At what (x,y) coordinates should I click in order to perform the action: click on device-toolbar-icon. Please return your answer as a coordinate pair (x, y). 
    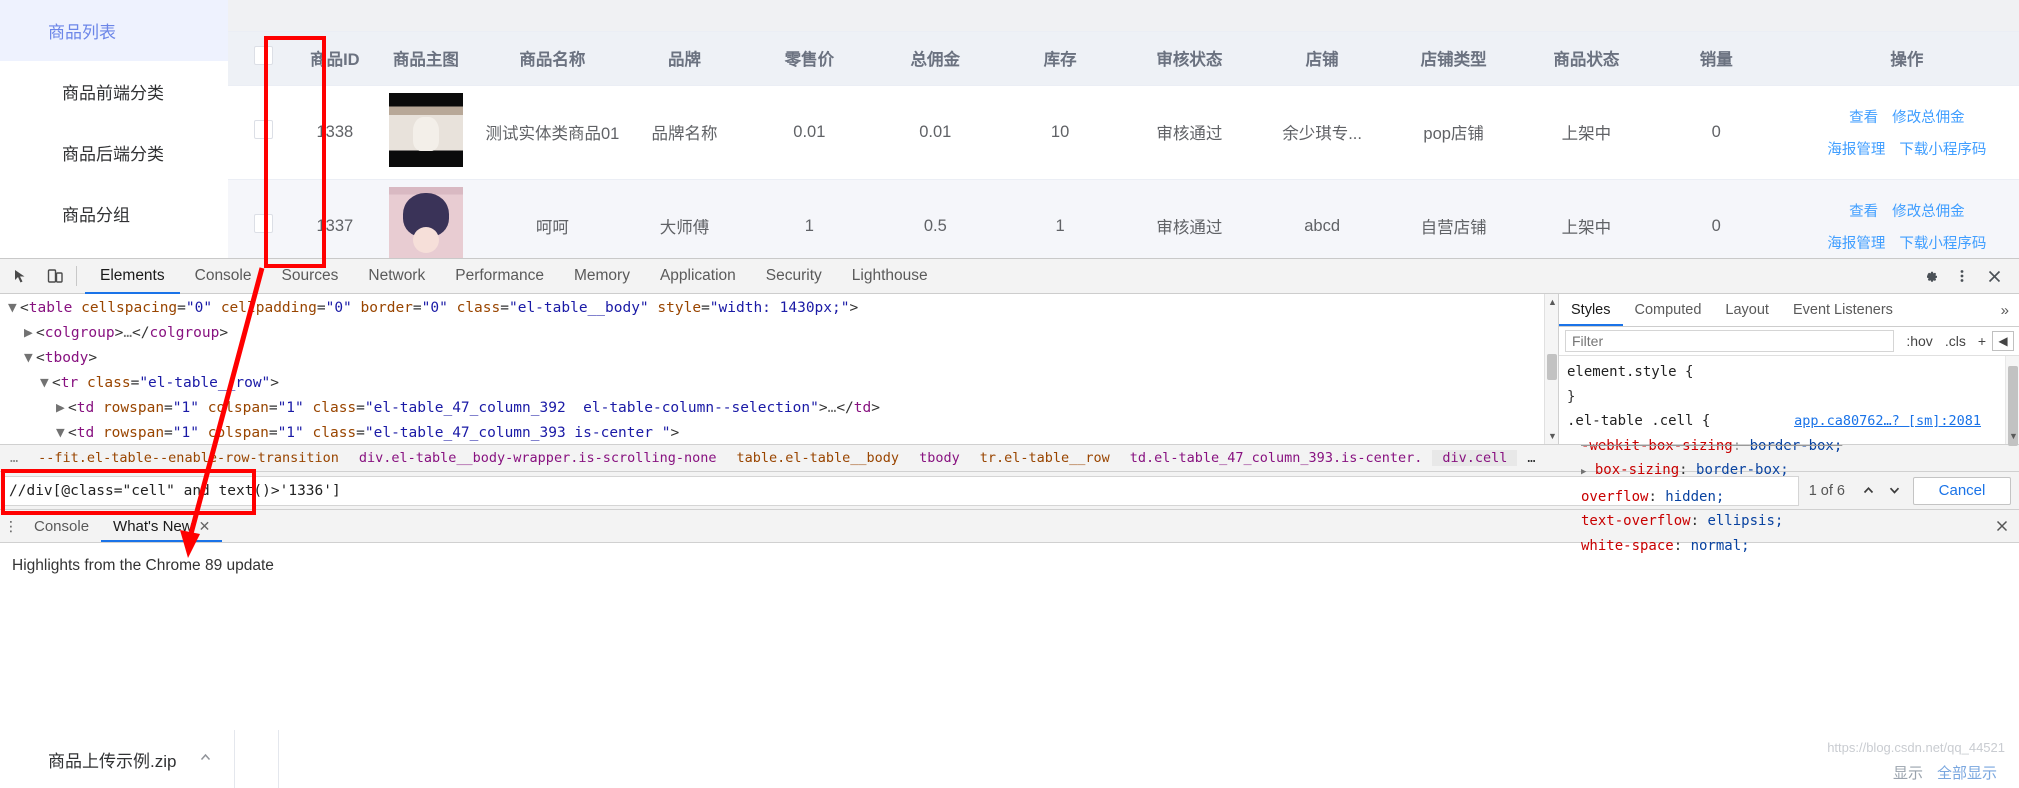
    Looking at the image, I should click on (55, 276).